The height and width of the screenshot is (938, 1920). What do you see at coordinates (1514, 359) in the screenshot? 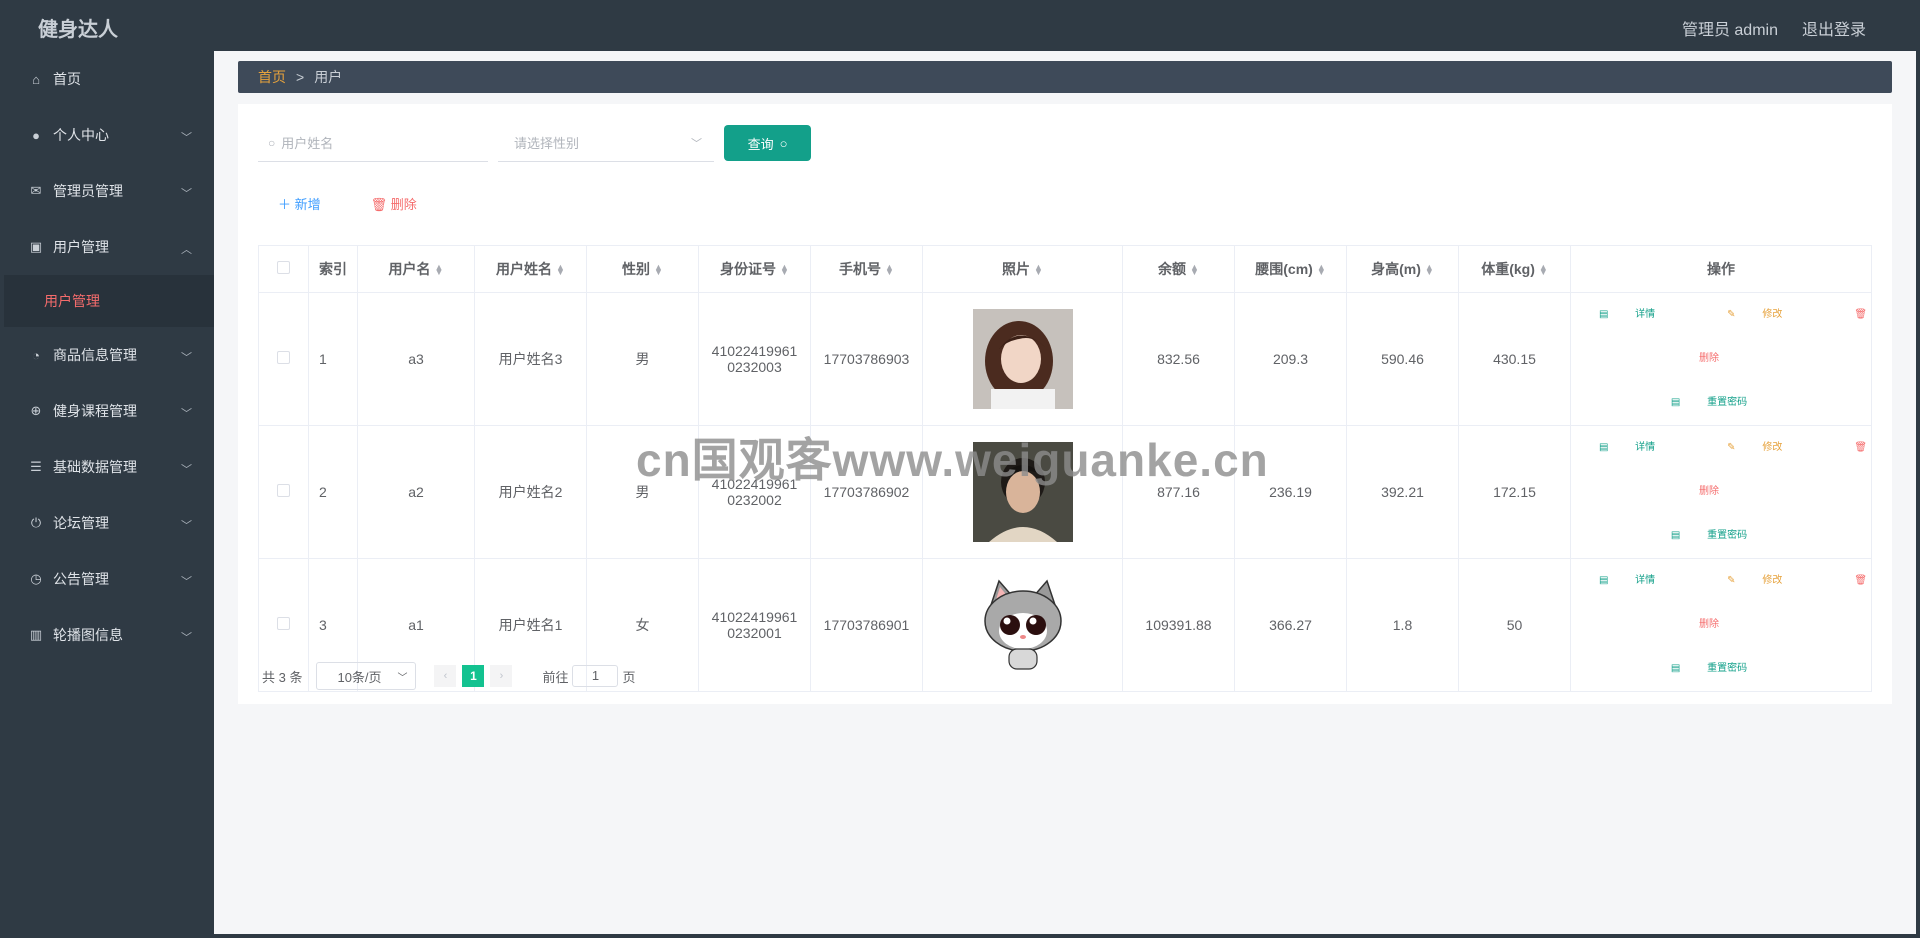
I see `cell-weight: 430.15` at bounding box center [1514, 359].